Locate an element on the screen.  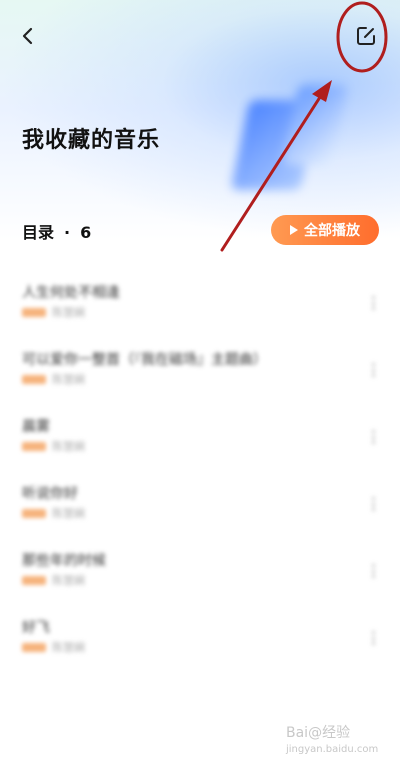
watermark: Bai@经验 jingyan.baidu.com is located at coordinates (332, 738).